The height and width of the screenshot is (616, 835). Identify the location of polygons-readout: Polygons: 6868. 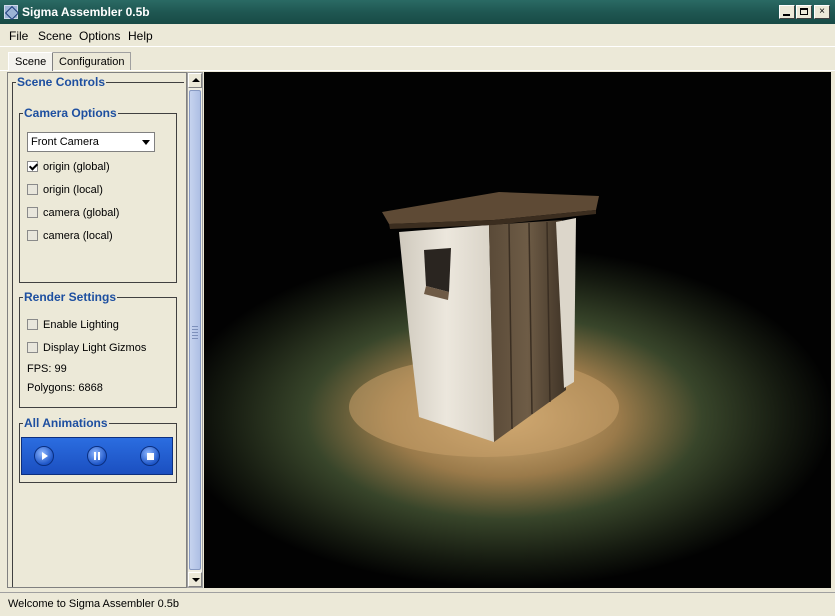
(65, 388).